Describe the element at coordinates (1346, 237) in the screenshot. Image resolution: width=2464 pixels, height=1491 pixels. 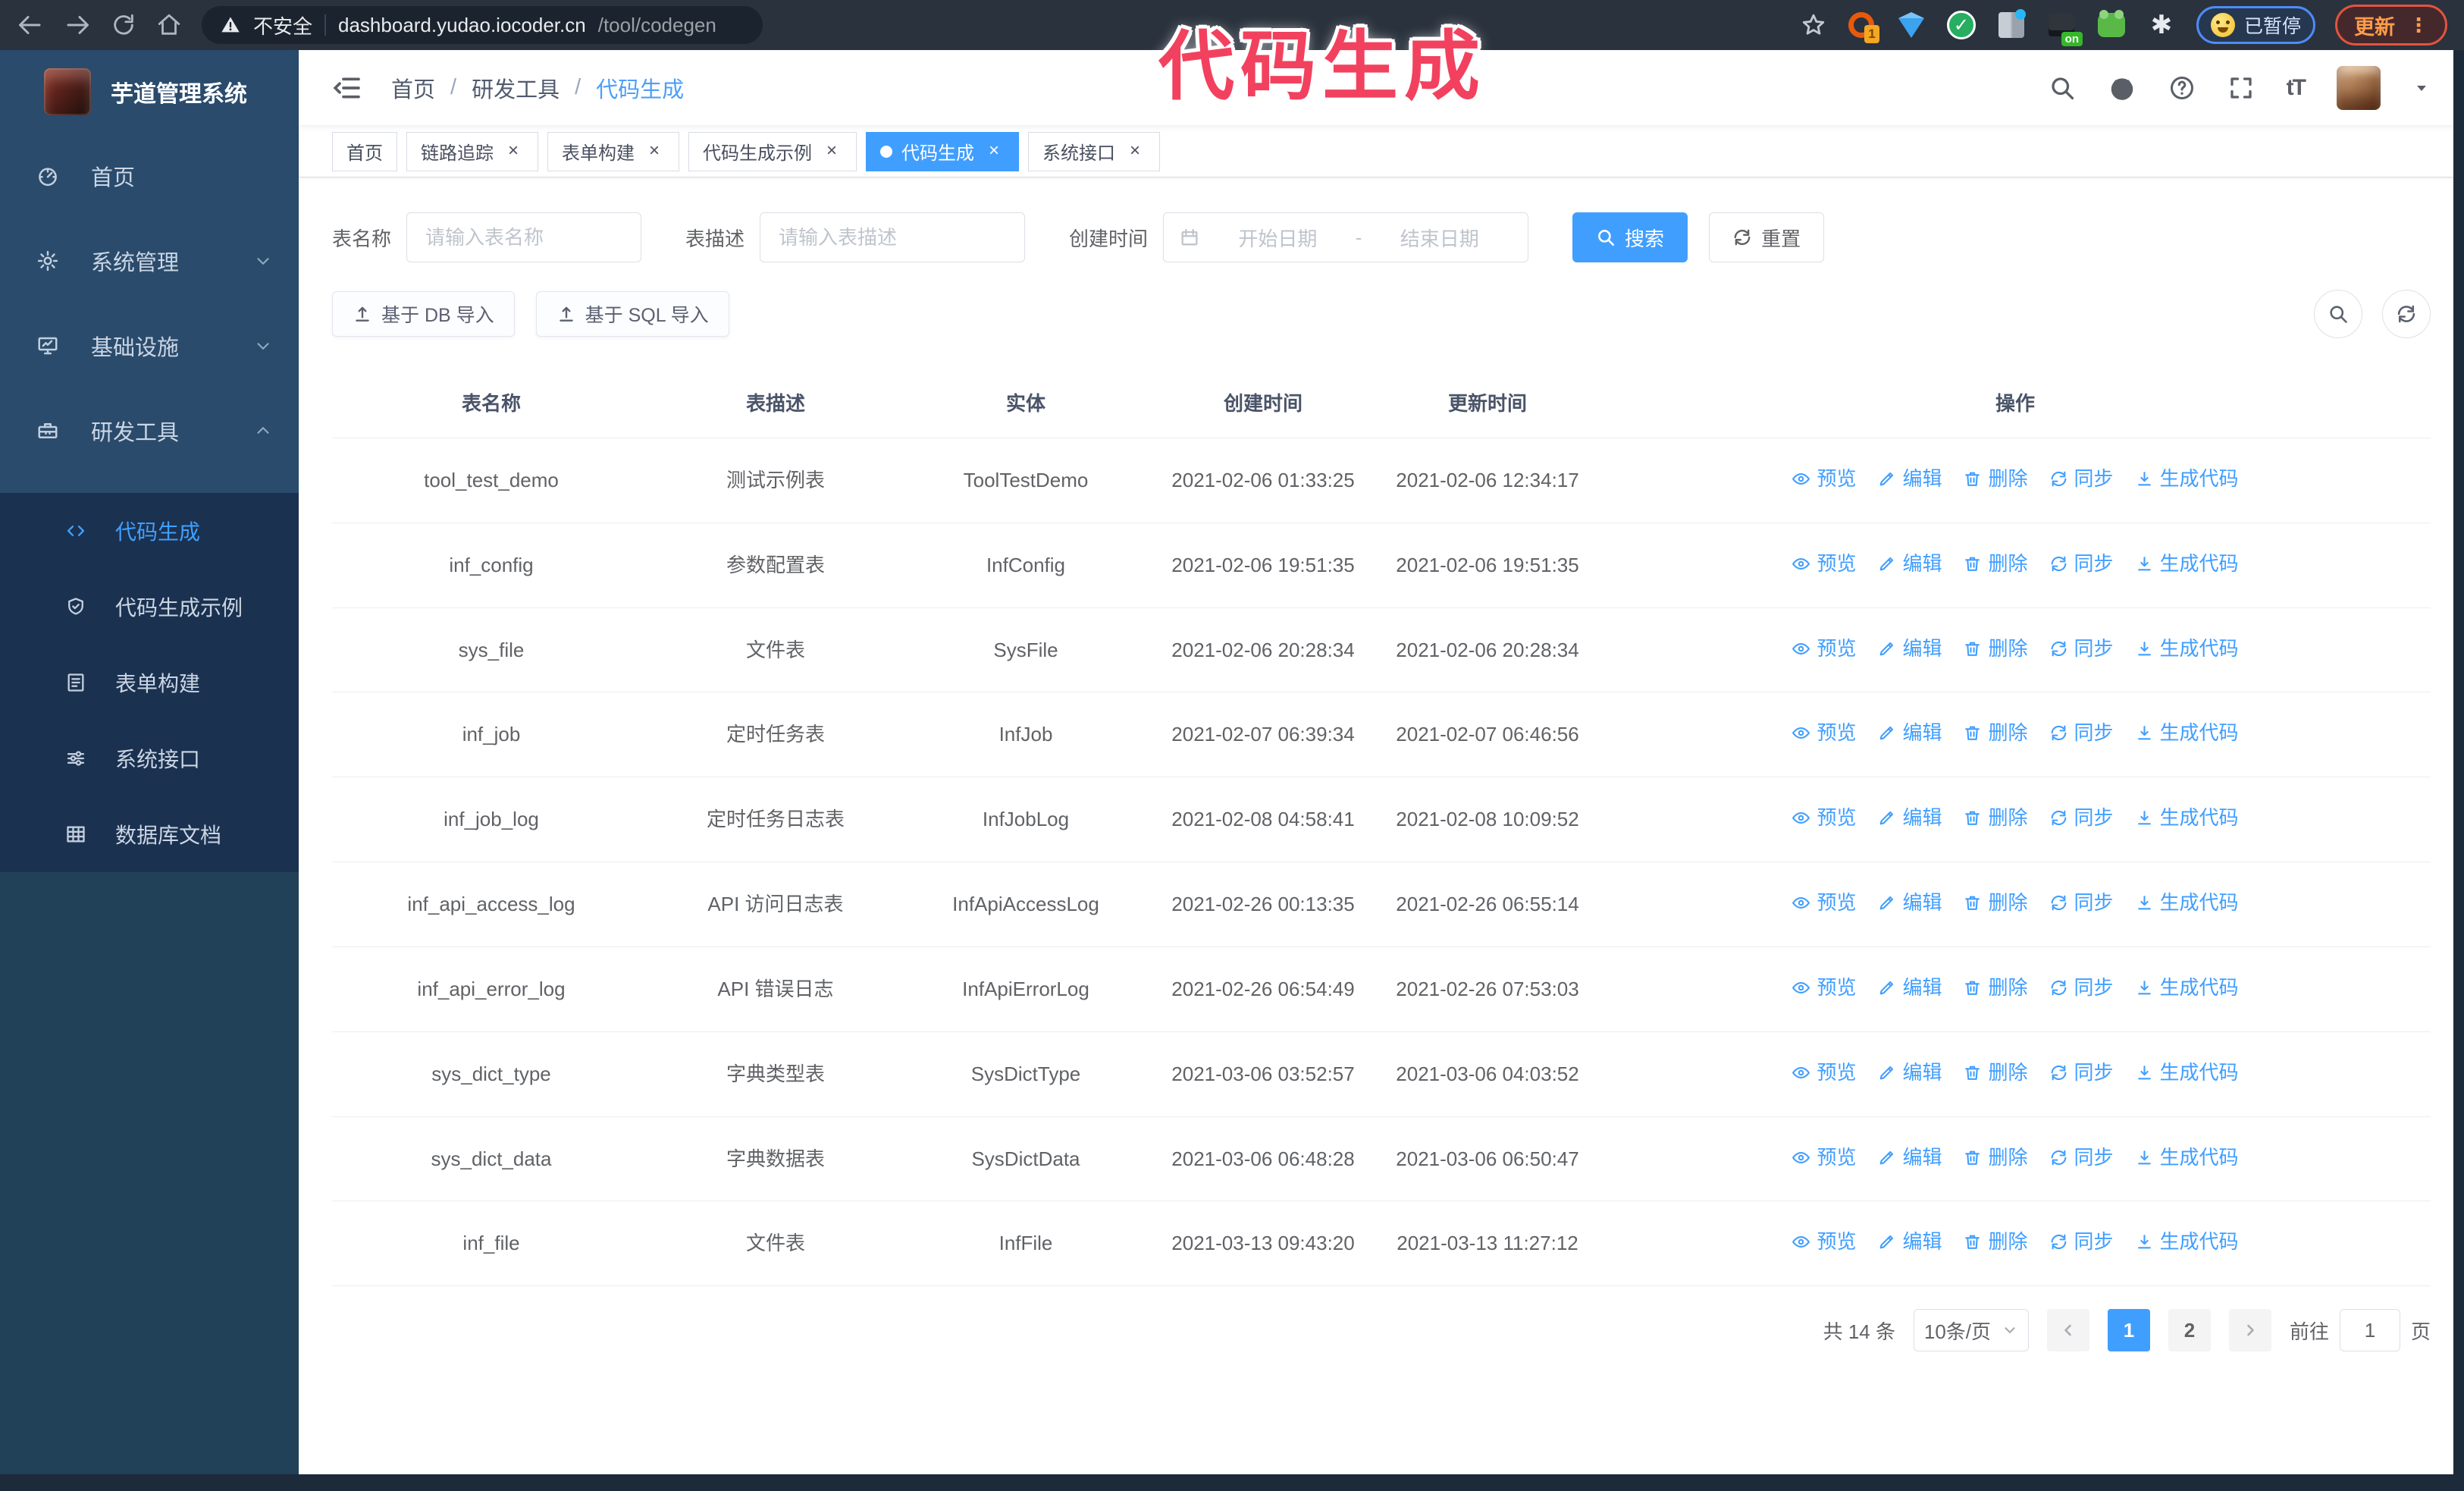
I see `date-range-picker: 开始日期 - 结束日期` at that location.